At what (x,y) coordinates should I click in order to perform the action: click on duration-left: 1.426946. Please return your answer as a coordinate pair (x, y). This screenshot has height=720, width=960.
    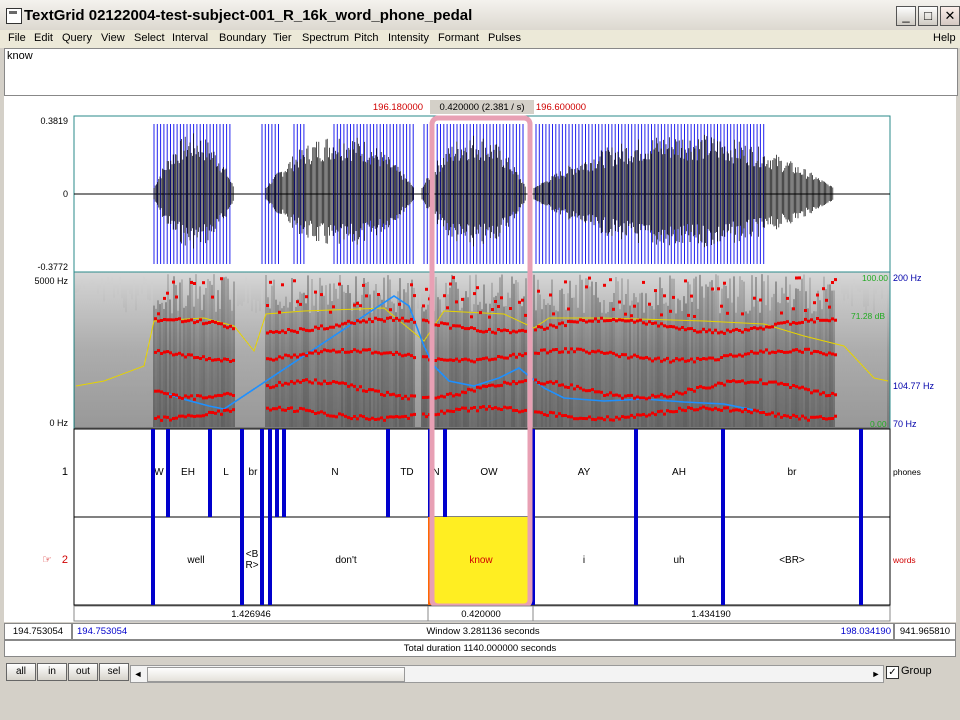
    Looking at the image, I should click on (251, 614).